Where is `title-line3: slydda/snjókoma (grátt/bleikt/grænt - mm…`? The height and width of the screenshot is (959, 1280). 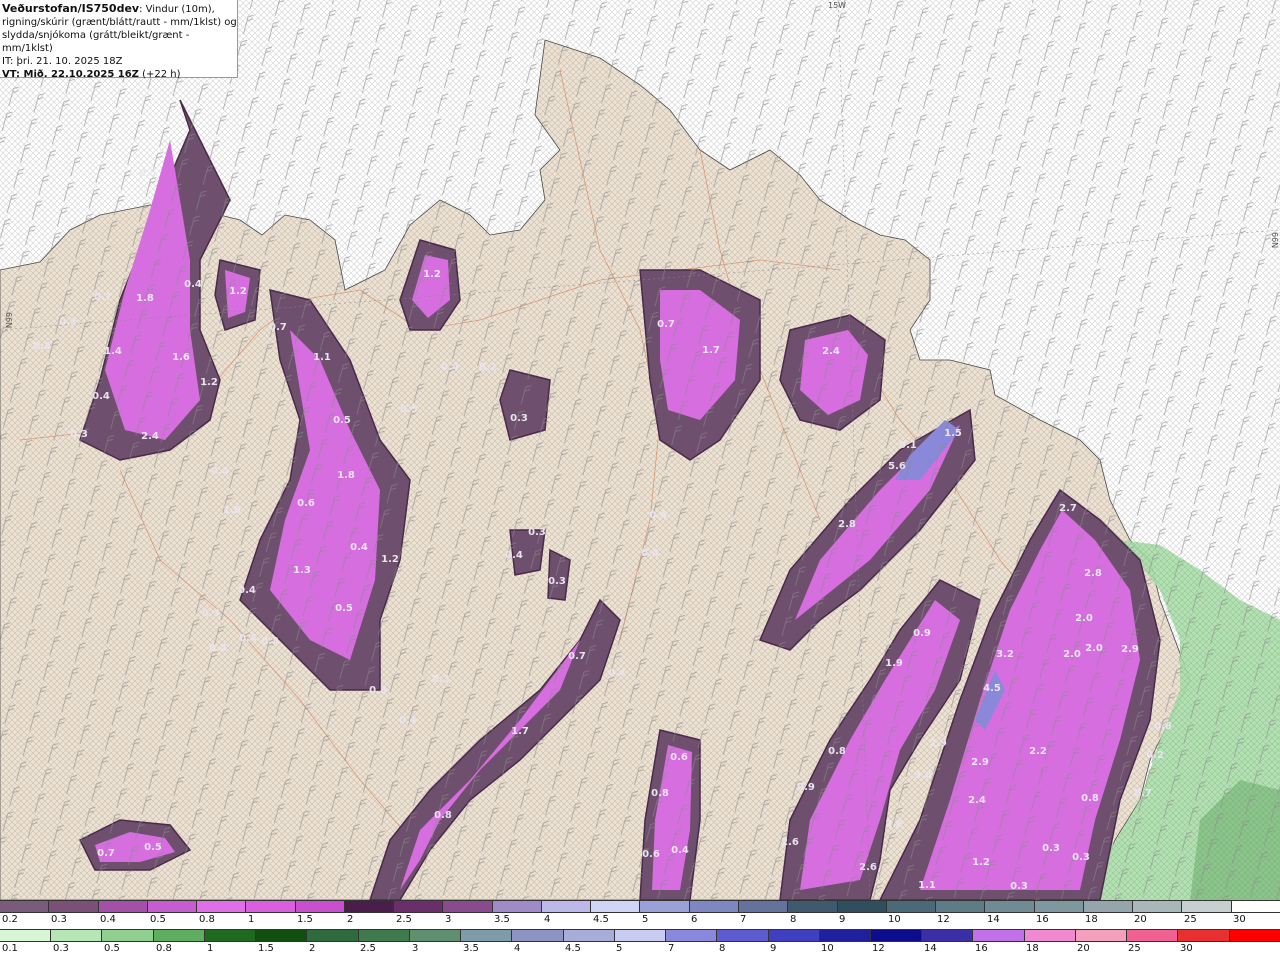 title-line3: slydda/snjókoma (grátt/bleikt/grænt - mm… is located at coordinates (96, 42).